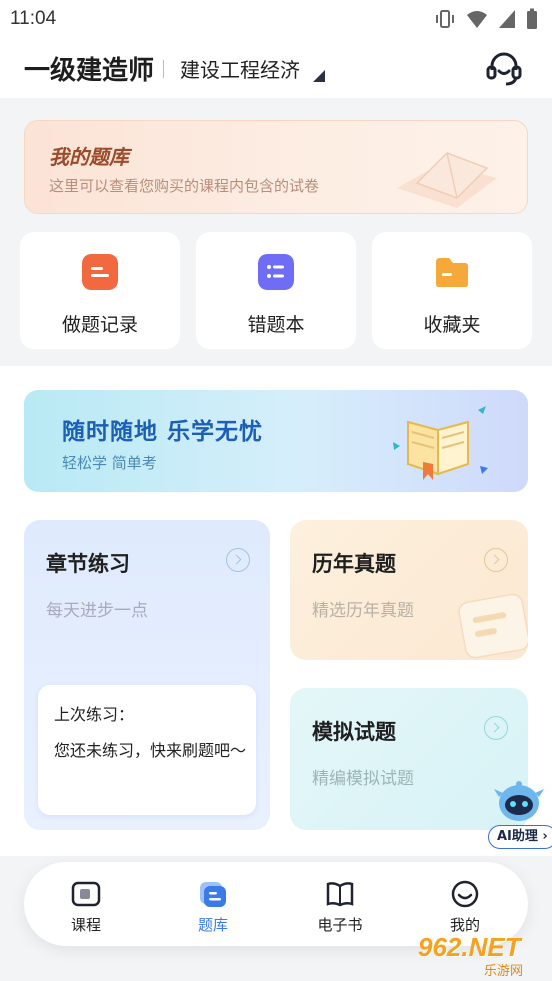  Describe the element at coordinates (493, 626) in the screenshot. I see `document-deco-icon` at that location.